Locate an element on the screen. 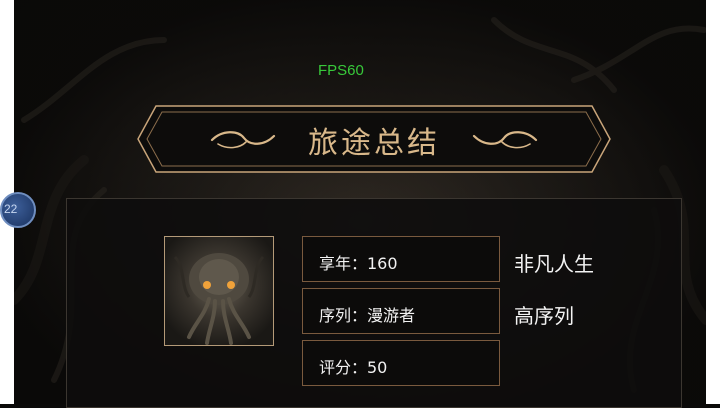 The height and width of the screenshot is (408, 720). title-banner: 旅途总结 is located at coordinates (374, 139).